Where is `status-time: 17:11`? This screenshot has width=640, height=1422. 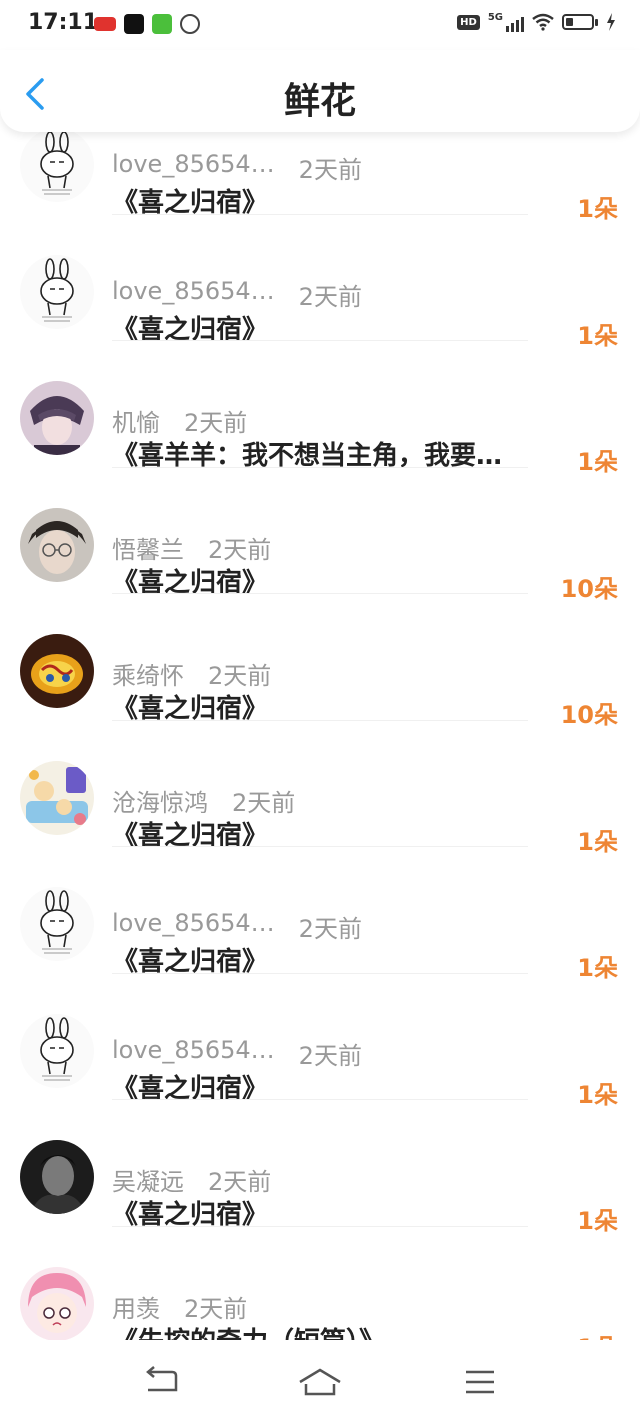 status-time: 17:11 is located at coordinates (63, 22).